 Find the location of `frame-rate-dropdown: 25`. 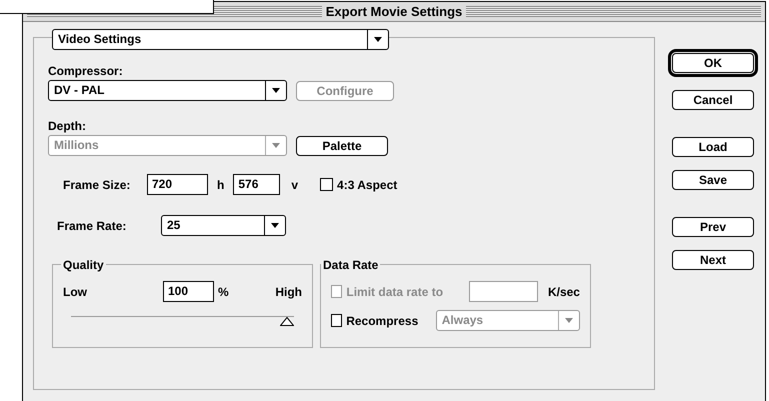

frame-rate-dropdown: 25 is located at coordinates (223, 225).